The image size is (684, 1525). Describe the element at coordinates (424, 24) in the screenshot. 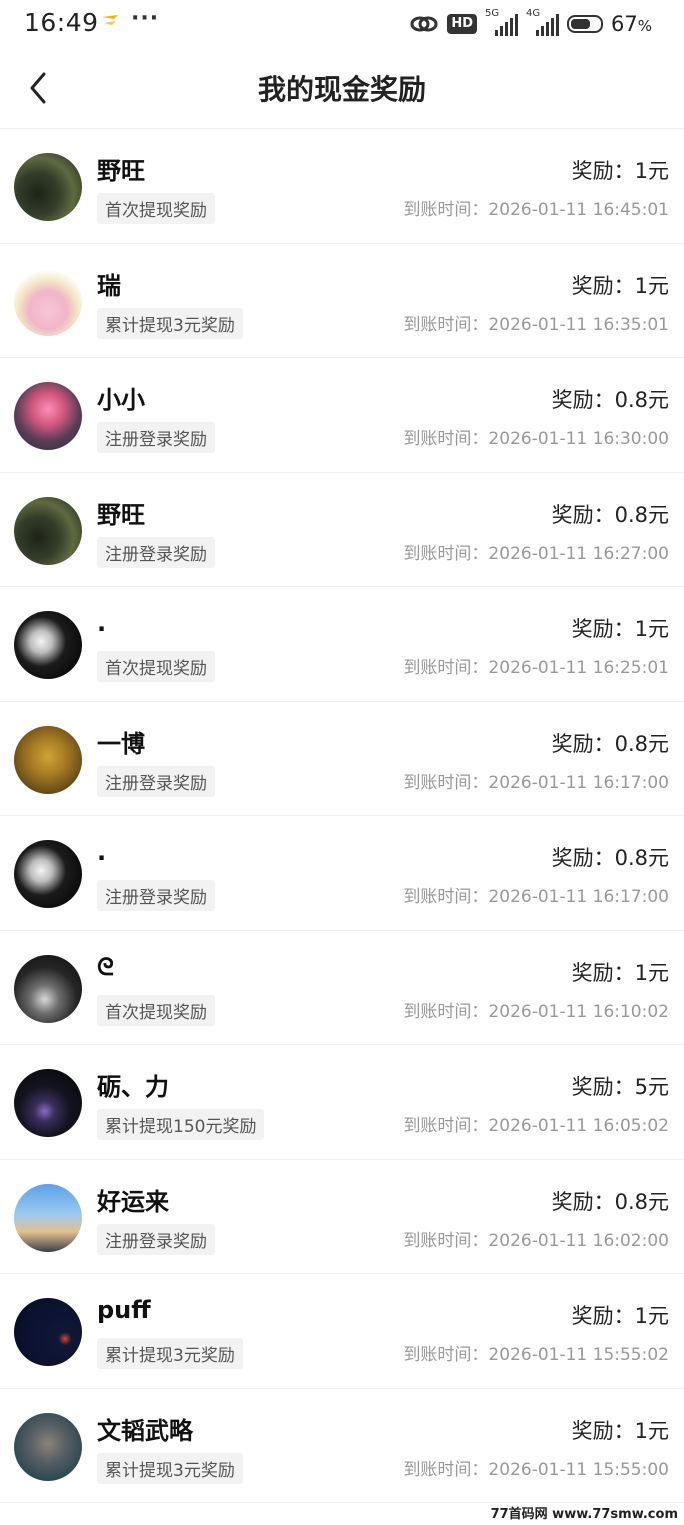

I see `link-icon` at that location.